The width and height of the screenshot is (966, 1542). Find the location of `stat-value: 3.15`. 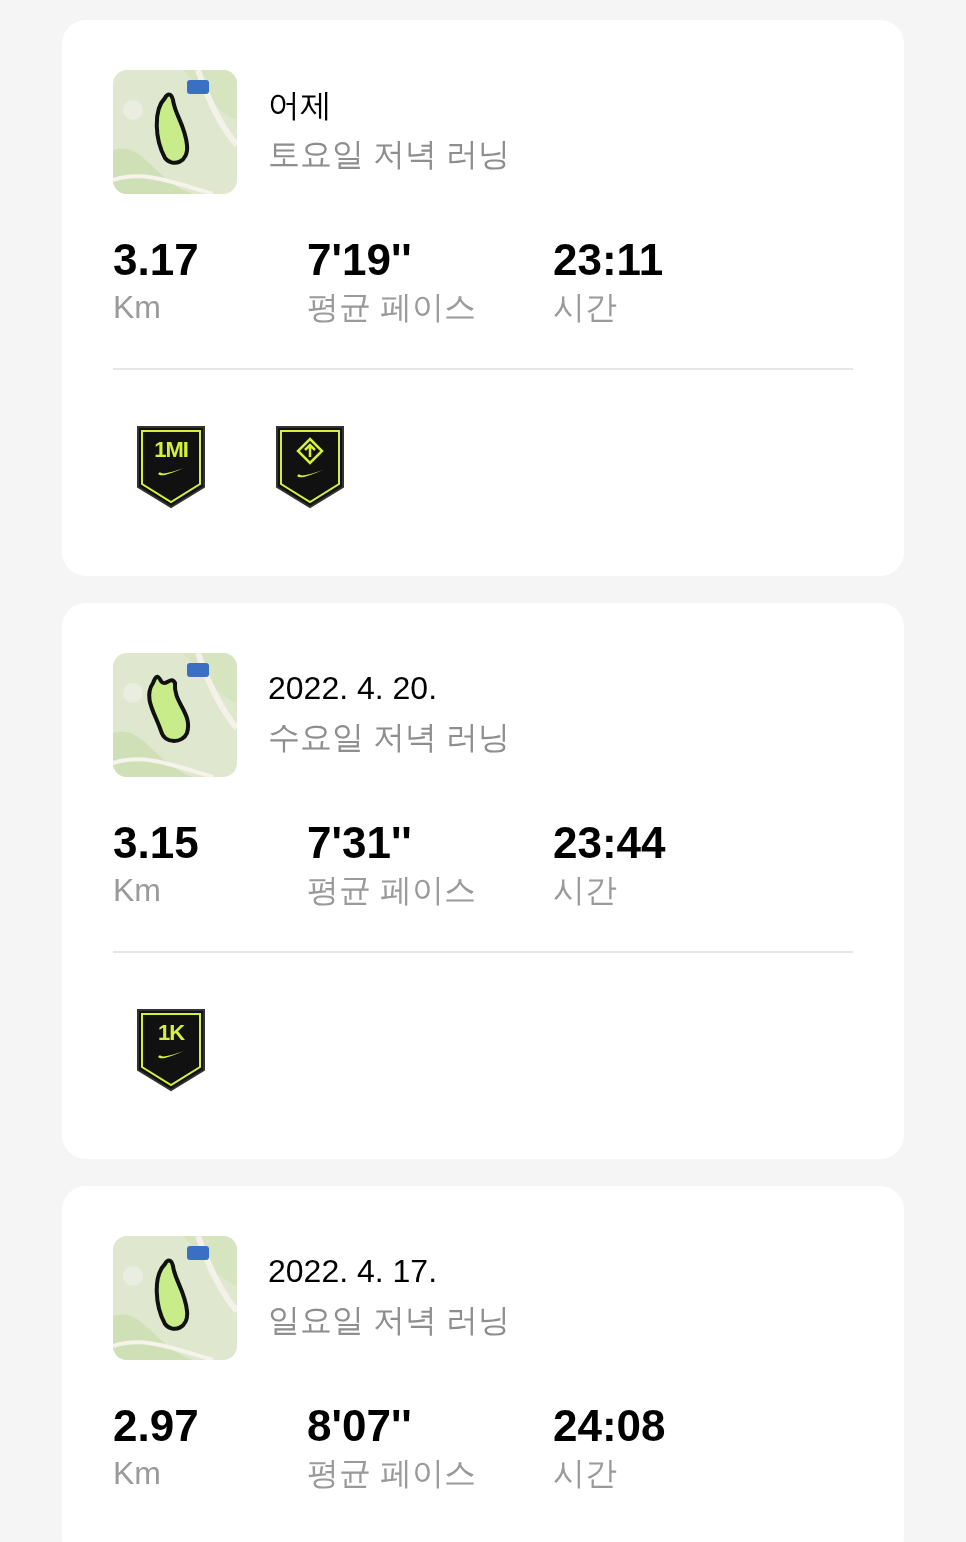

stat-value: 3.15 is located at coordinates (156, 843).